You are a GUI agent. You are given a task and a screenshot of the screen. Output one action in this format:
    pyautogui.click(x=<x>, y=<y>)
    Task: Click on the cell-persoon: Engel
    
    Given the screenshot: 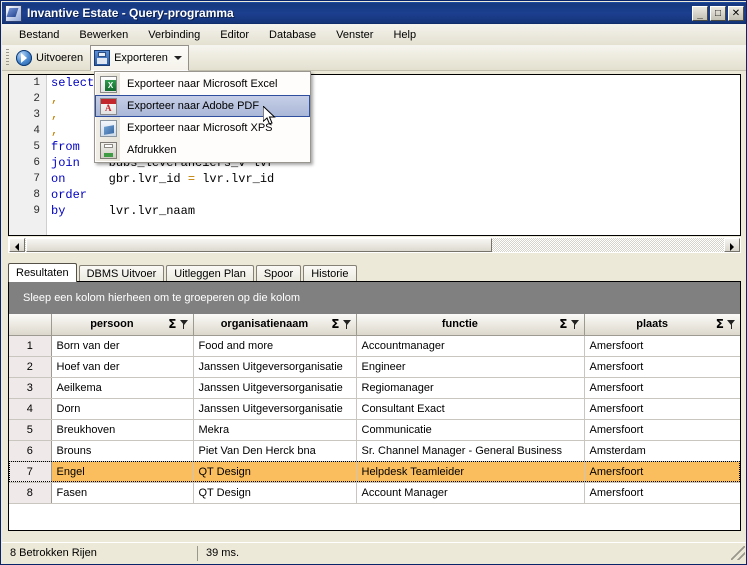 What is the action you would take?
    pyautogui.click(x=122, y=472)
    